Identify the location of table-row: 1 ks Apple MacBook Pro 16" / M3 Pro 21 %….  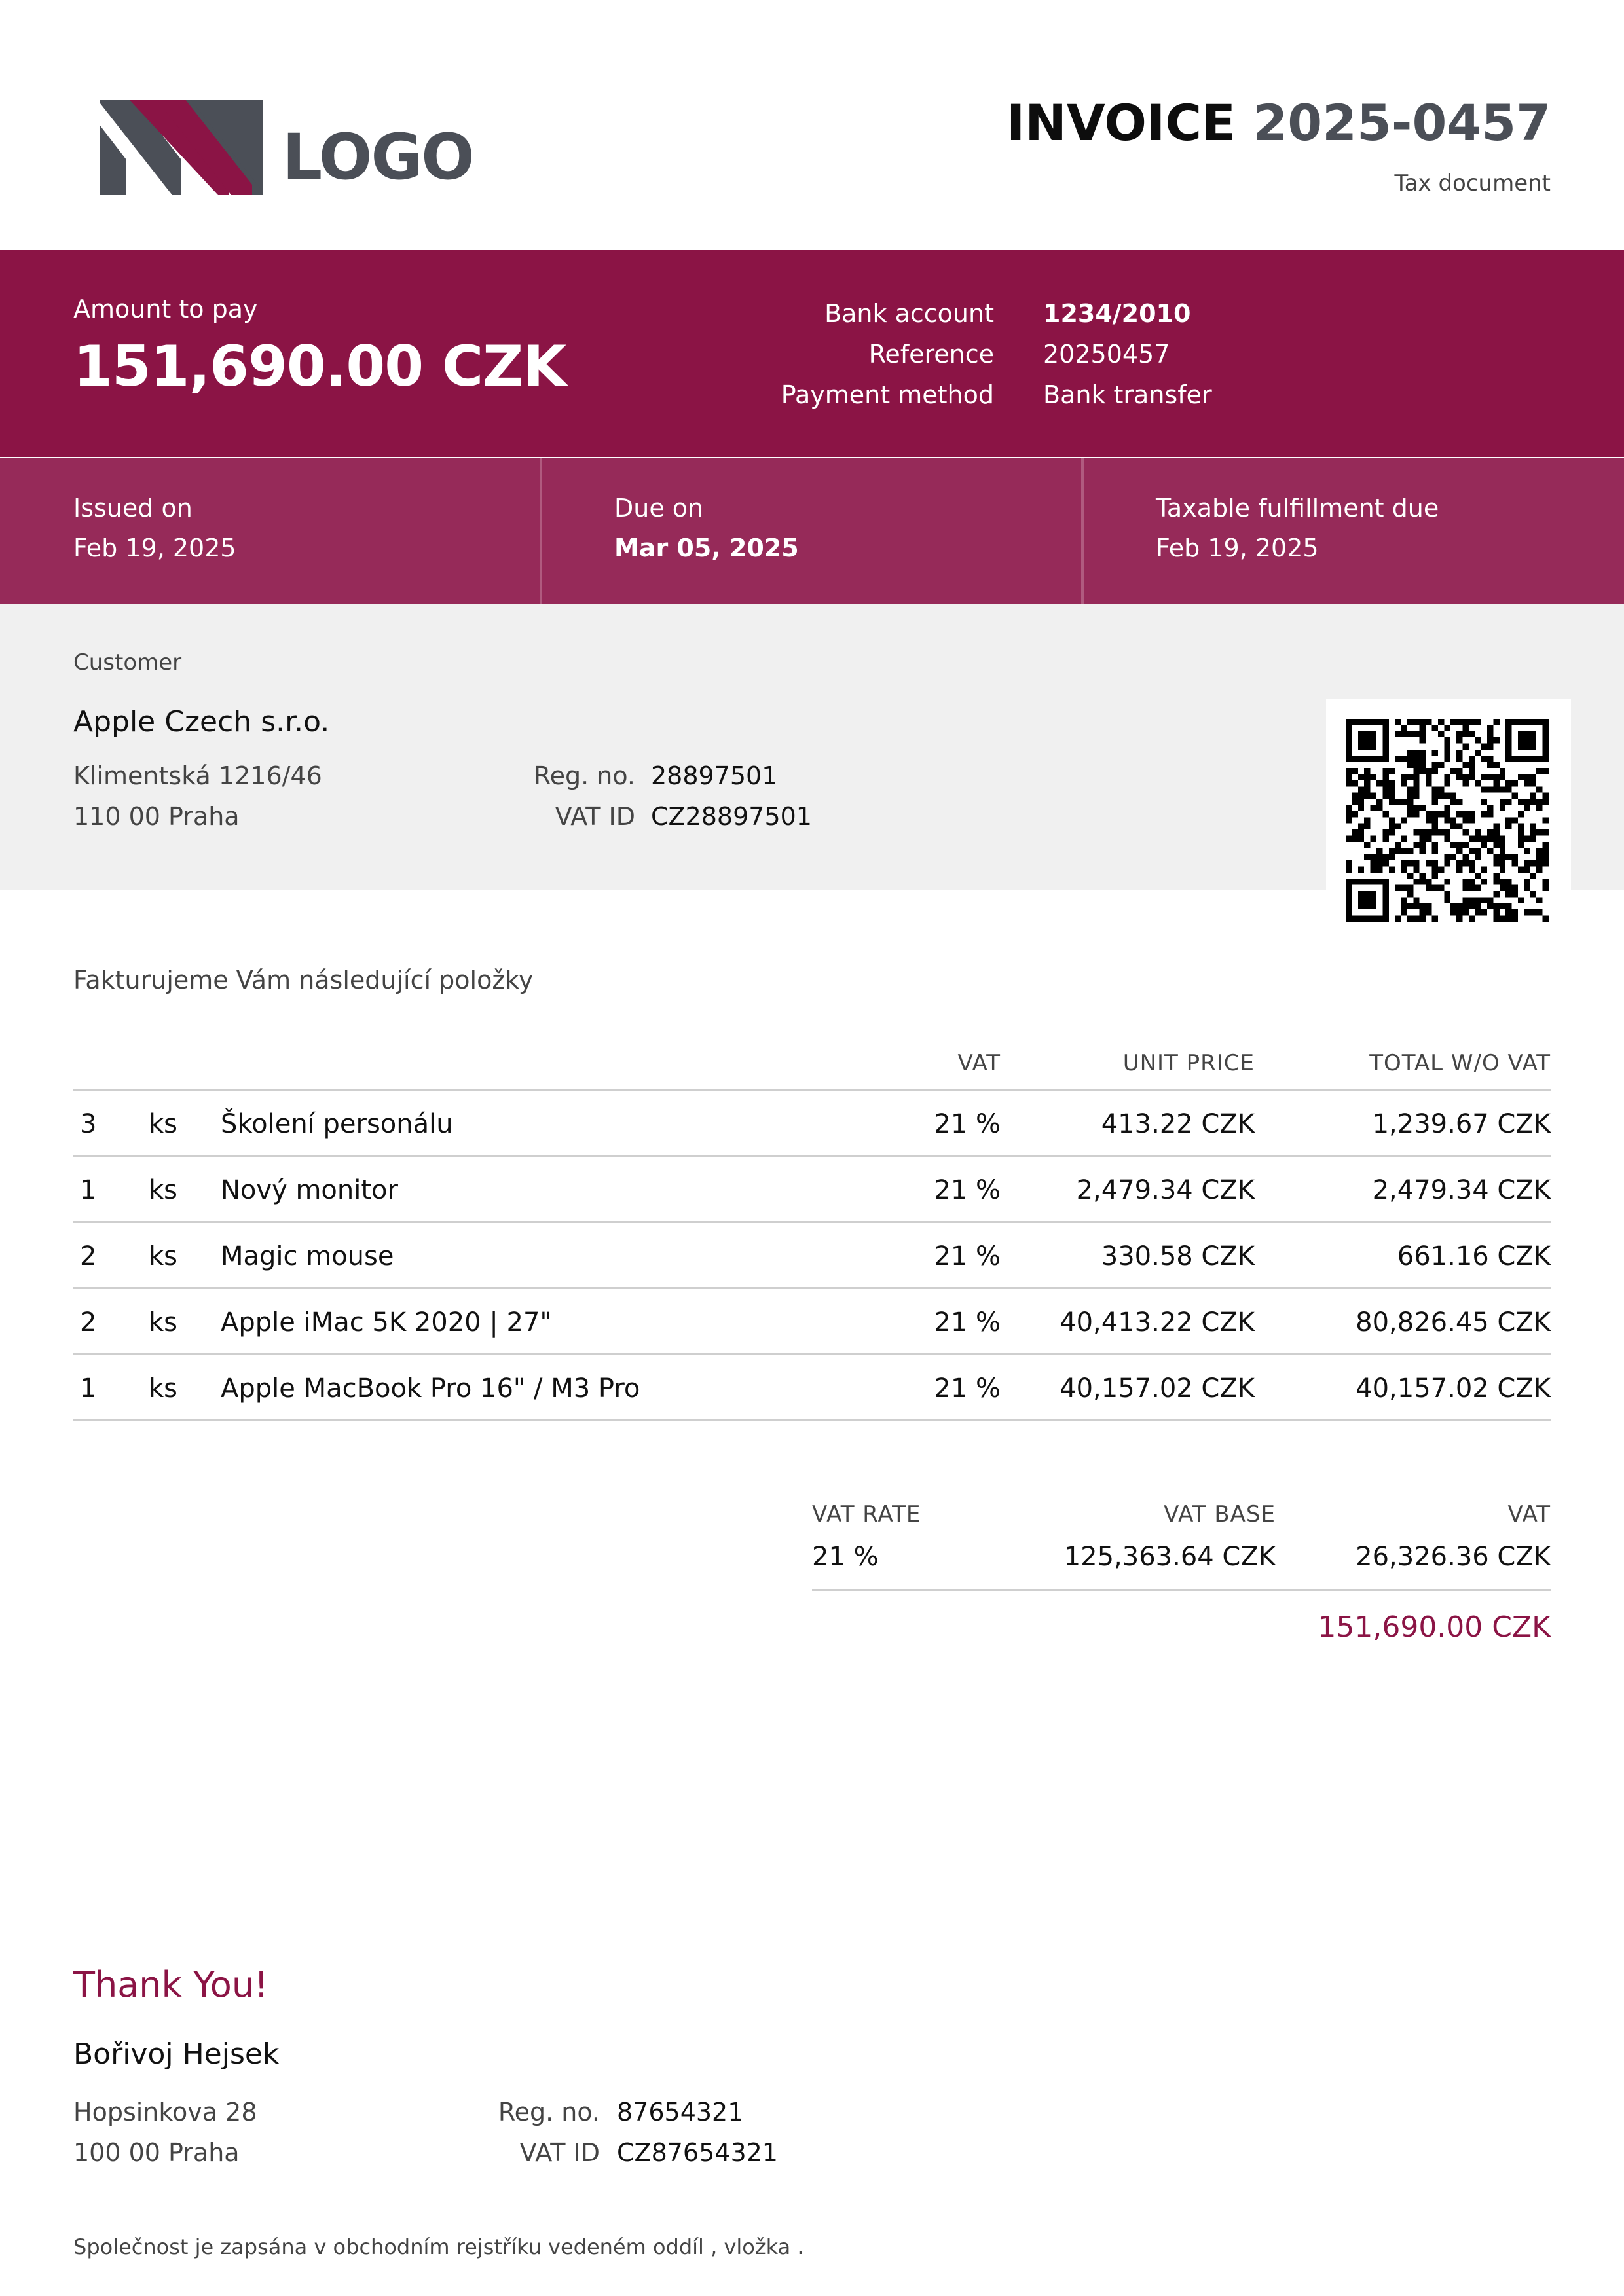
(812, 1388).